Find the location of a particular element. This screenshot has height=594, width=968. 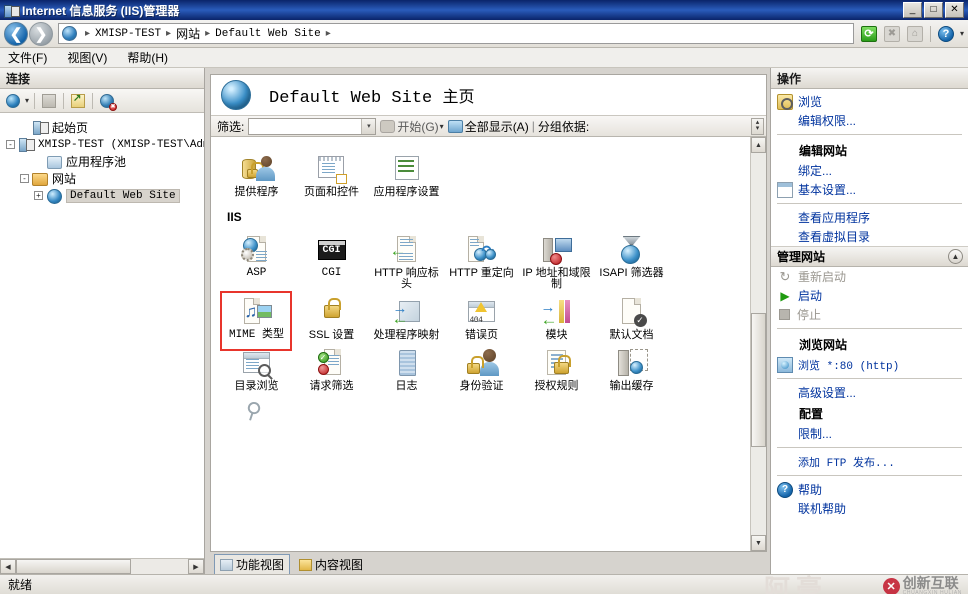

feature-label: 日志 is located at coordinates (406, 386).